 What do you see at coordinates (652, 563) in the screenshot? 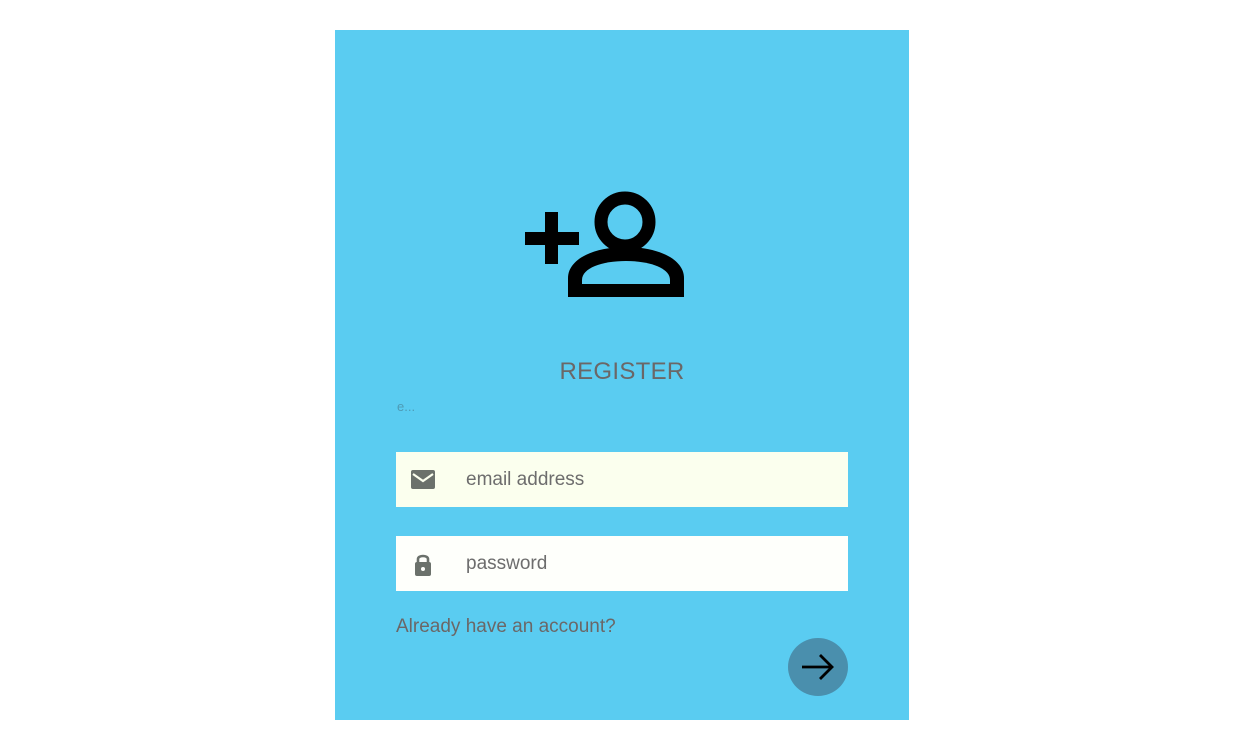
I see `password-input` at bounding box center [652, 563].